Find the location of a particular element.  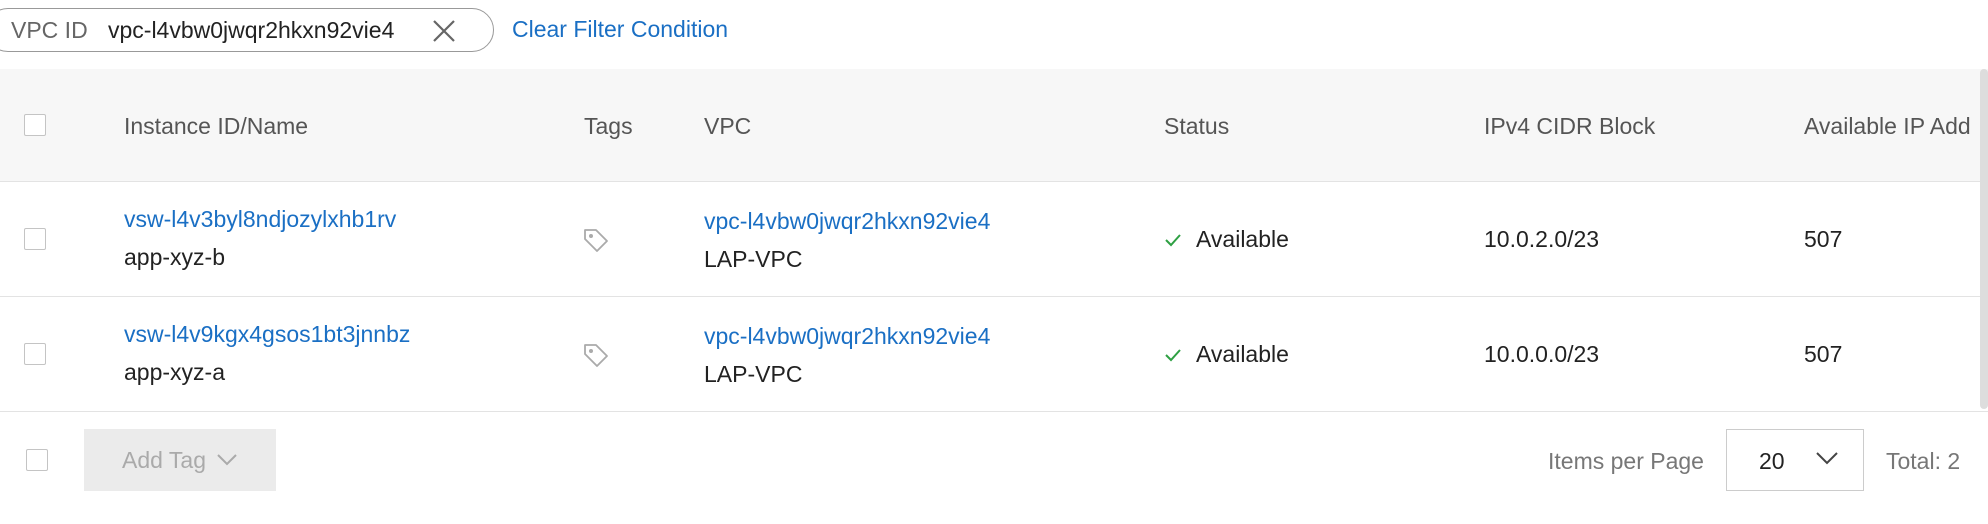

cidr-block: 10.0.0.0/23 is located at coordinates (1542, 354).